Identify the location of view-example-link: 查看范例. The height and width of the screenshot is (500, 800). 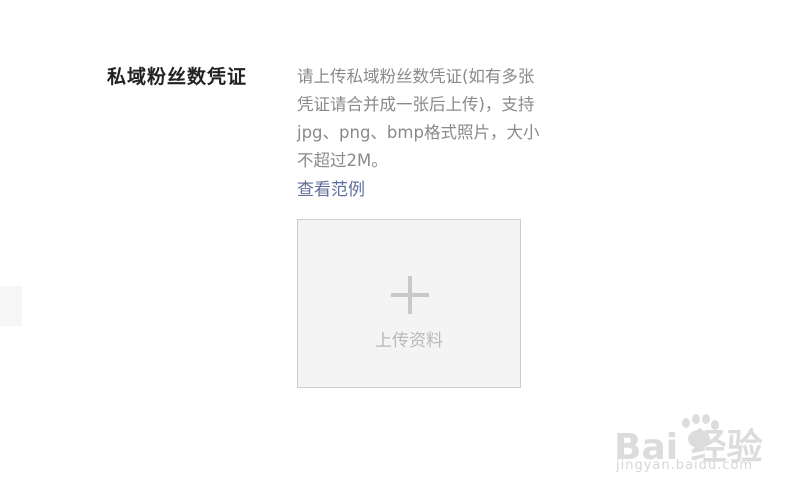
(331, 190).